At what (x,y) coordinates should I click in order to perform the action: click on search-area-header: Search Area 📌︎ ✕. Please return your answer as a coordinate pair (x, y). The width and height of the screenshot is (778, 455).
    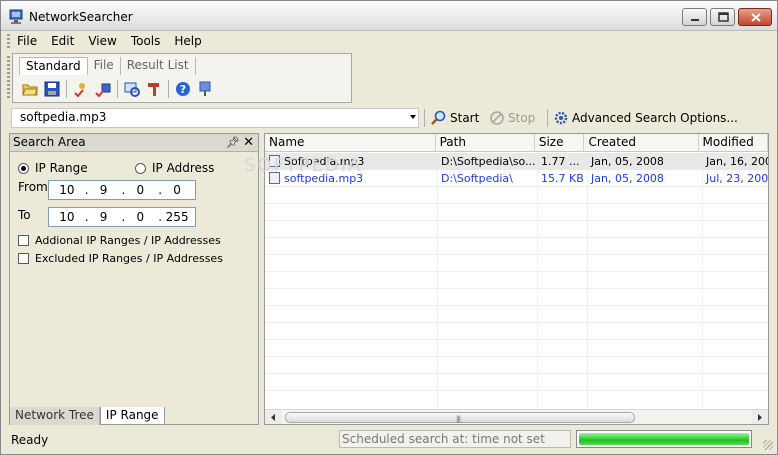
    Looking at the image, I should click on (134, 143).